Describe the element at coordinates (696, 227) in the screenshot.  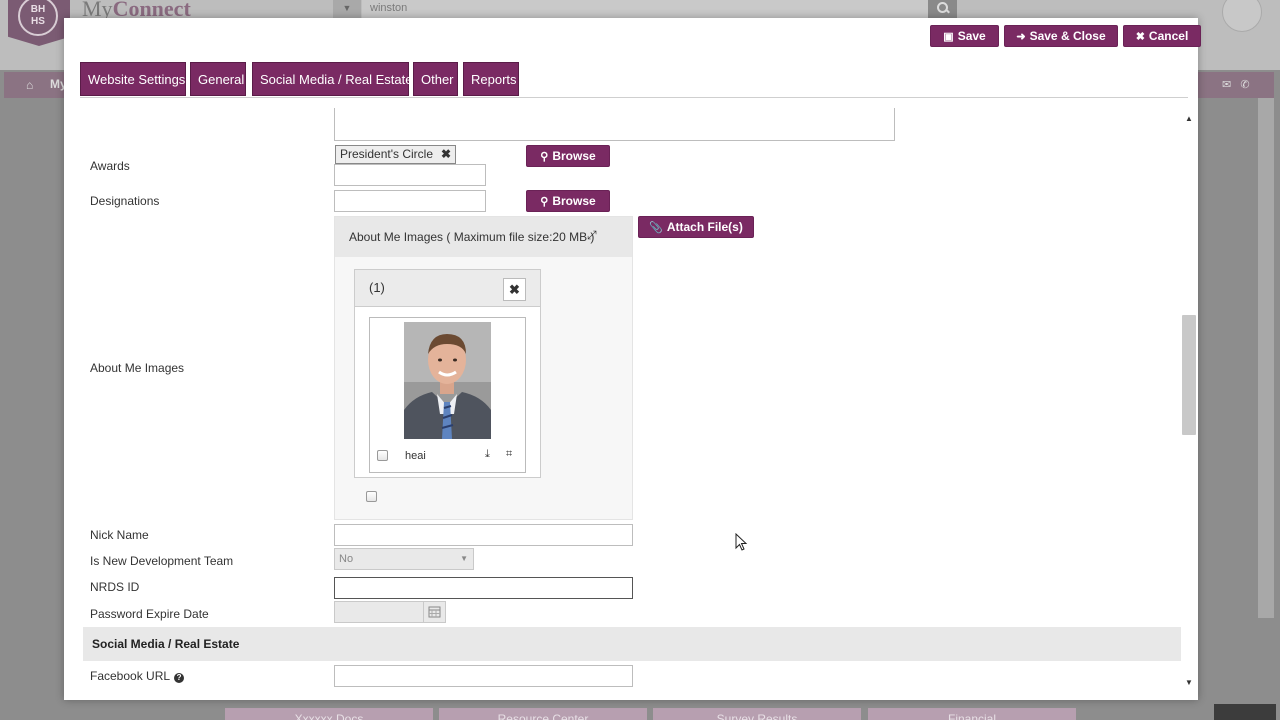
I see `attach-files-button: 📎 Attach File(s)` at that location.